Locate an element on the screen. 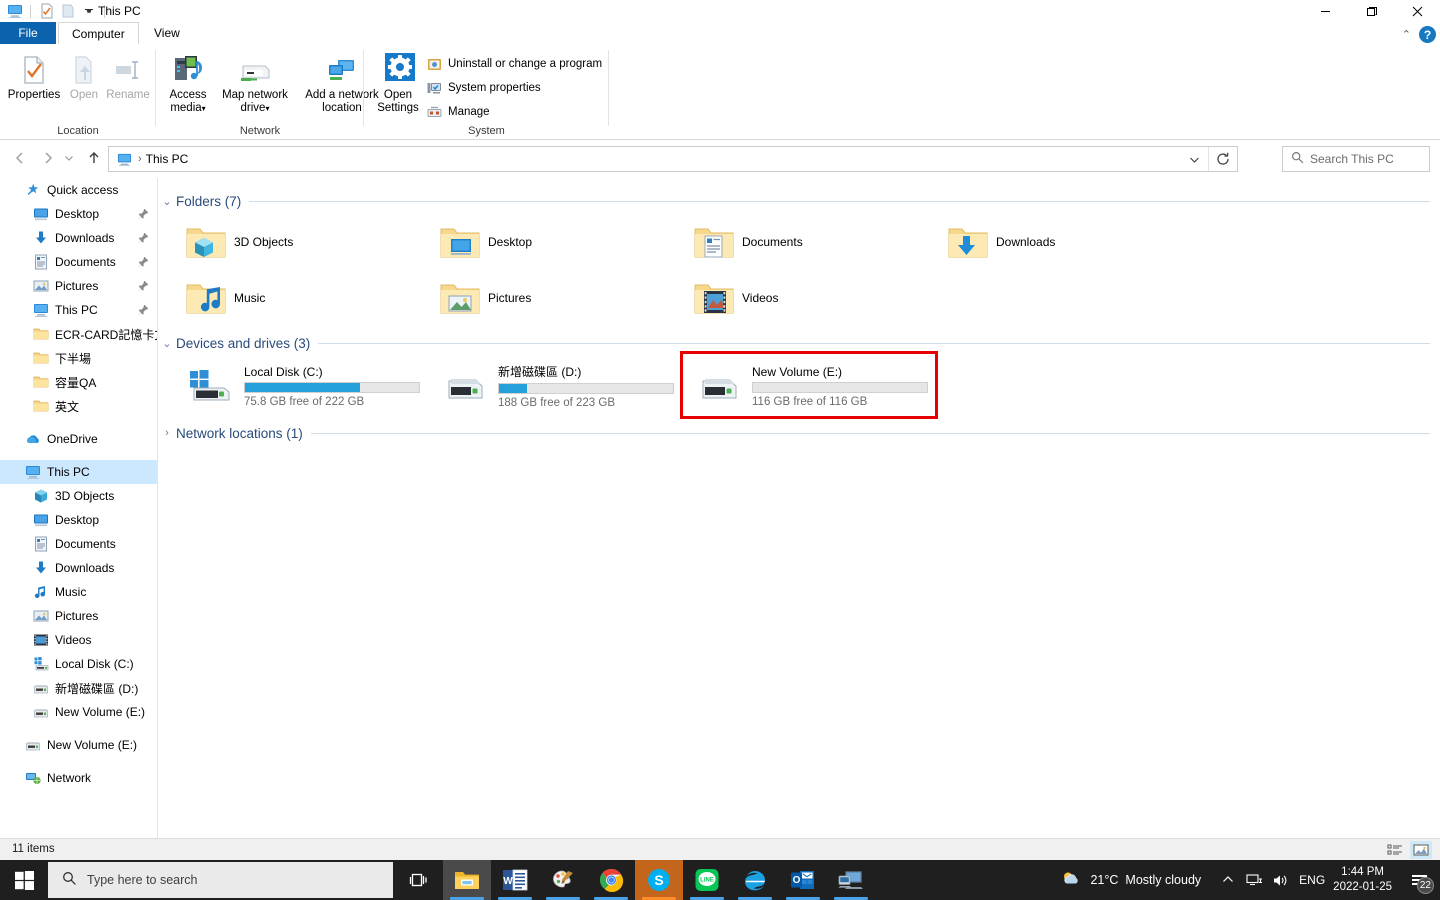 The width and height of the screenshot is (1440, 900). folder-tile: 3D Objects is located at coordinates (305, 242).